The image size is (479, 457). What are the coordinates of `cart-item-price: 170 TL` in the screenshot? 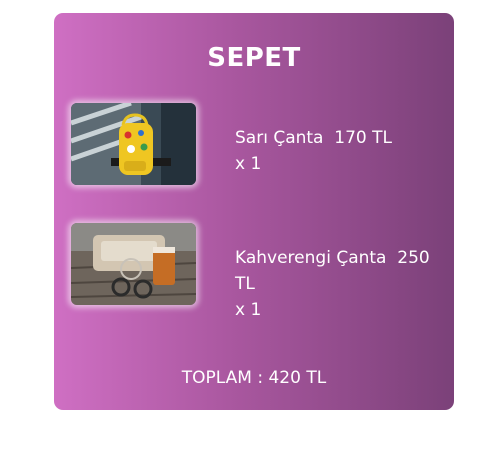 It's located at (363, 138).